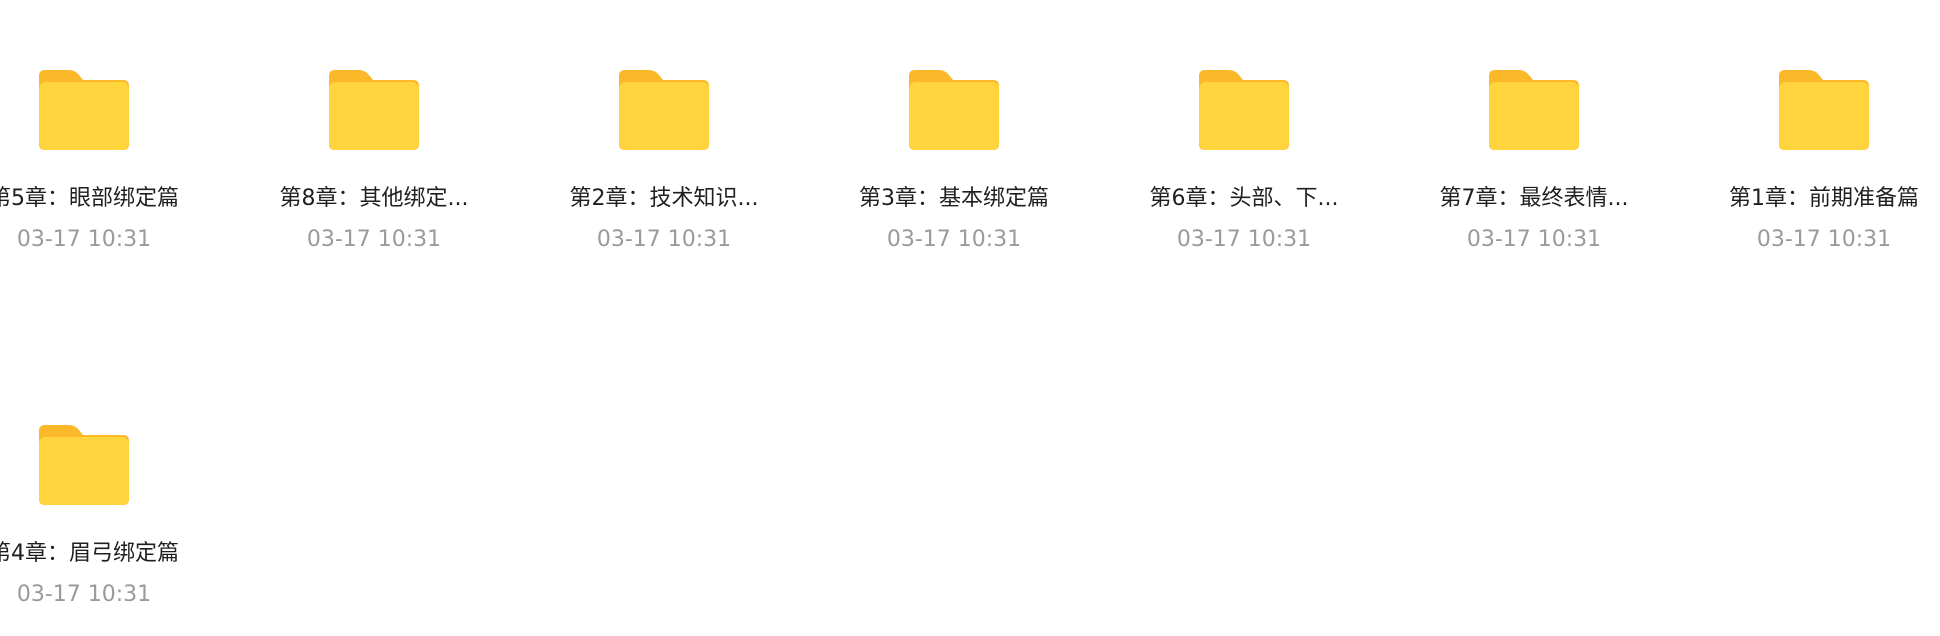 The image size is (1940, 636). What do you see at coordinates (1244, 175) in the screenshot?
I see `folder-item: 第6章：头部、下... 03-17 10:31` at bounding box center [1244, 175].